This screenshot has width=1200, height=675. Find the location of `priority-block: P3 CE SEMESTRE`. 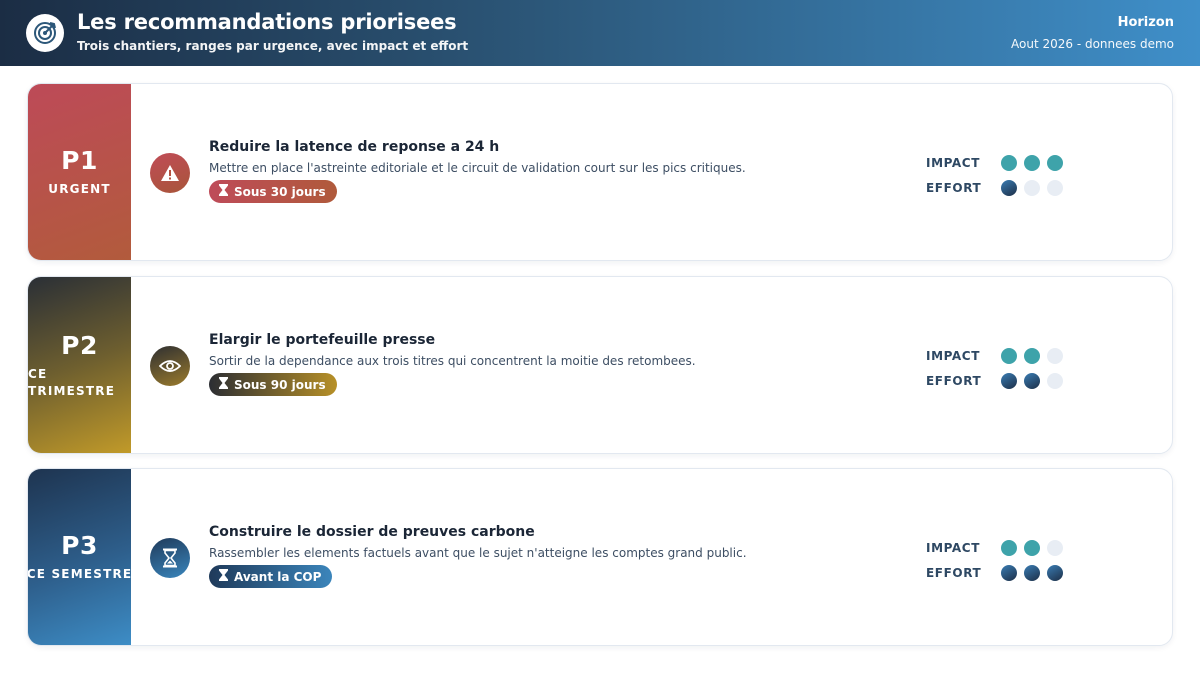

priority-block: P3 CE SEMESTRE is located at coordinates (79, 557).